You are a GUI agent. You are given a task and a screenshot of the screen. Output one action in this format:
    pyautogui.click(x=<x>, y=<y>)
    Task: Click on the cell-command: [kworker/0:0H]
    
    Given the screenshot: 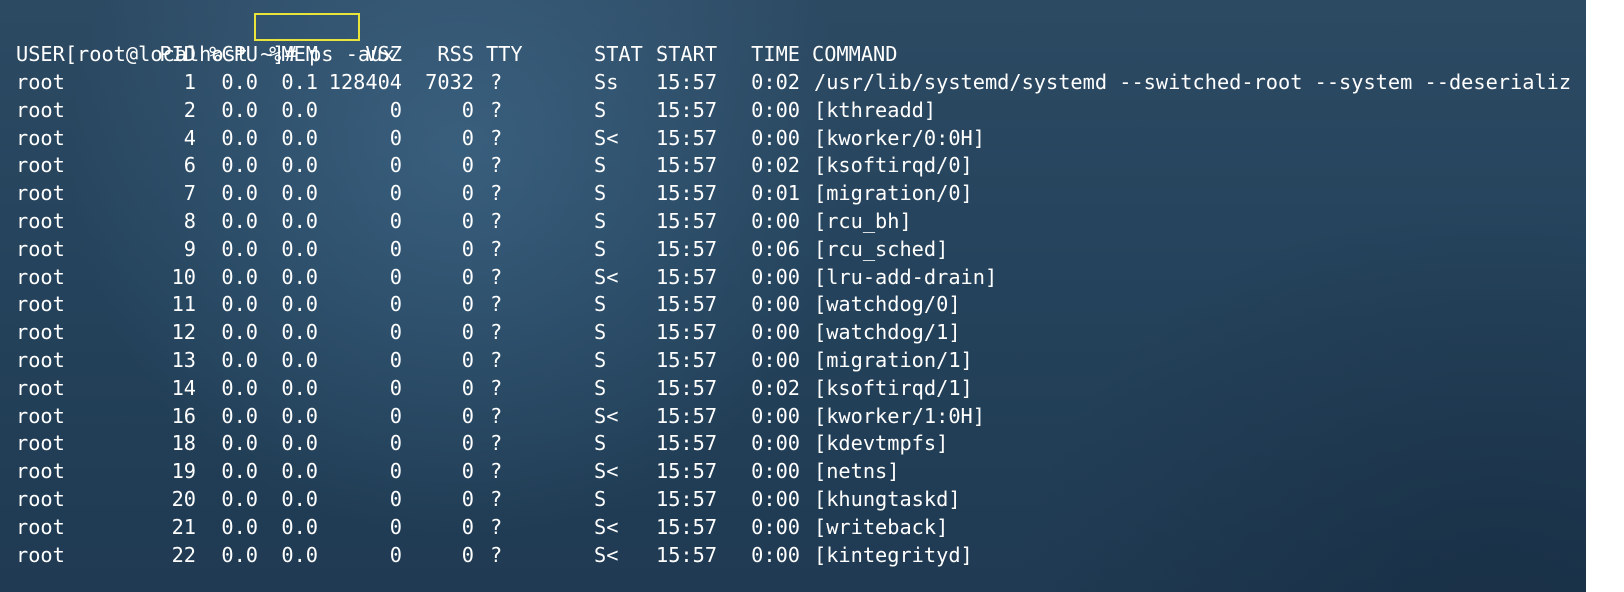 What is the action you would take?
    pyautogui.click(x=899, y=137)
    